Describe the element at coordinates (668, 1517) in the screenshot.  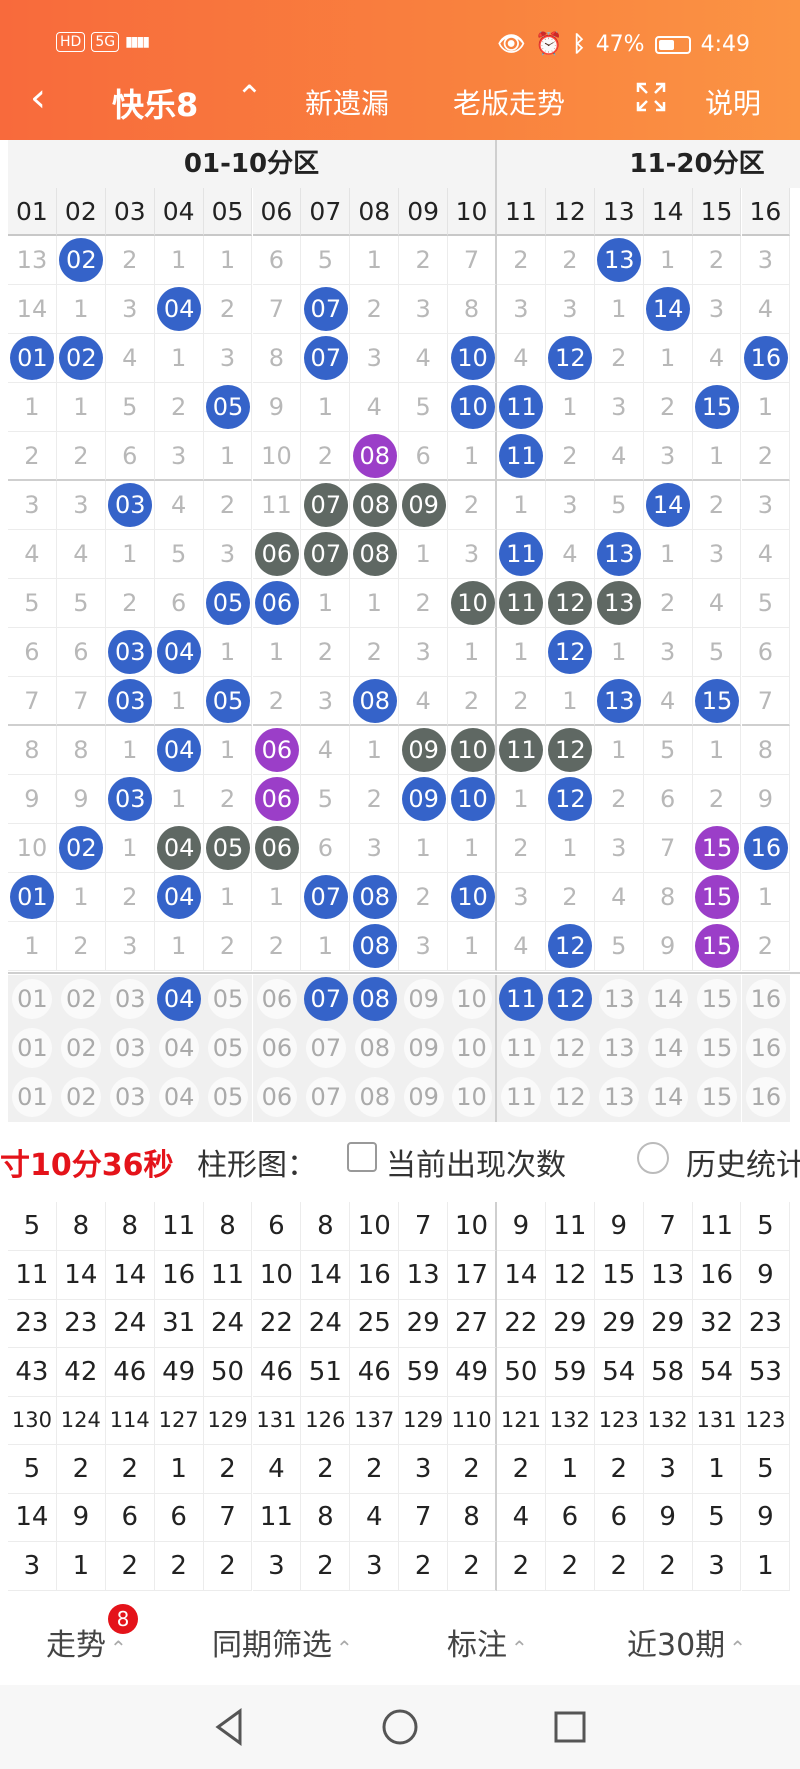
I see `stat-cell: 9` at that location.